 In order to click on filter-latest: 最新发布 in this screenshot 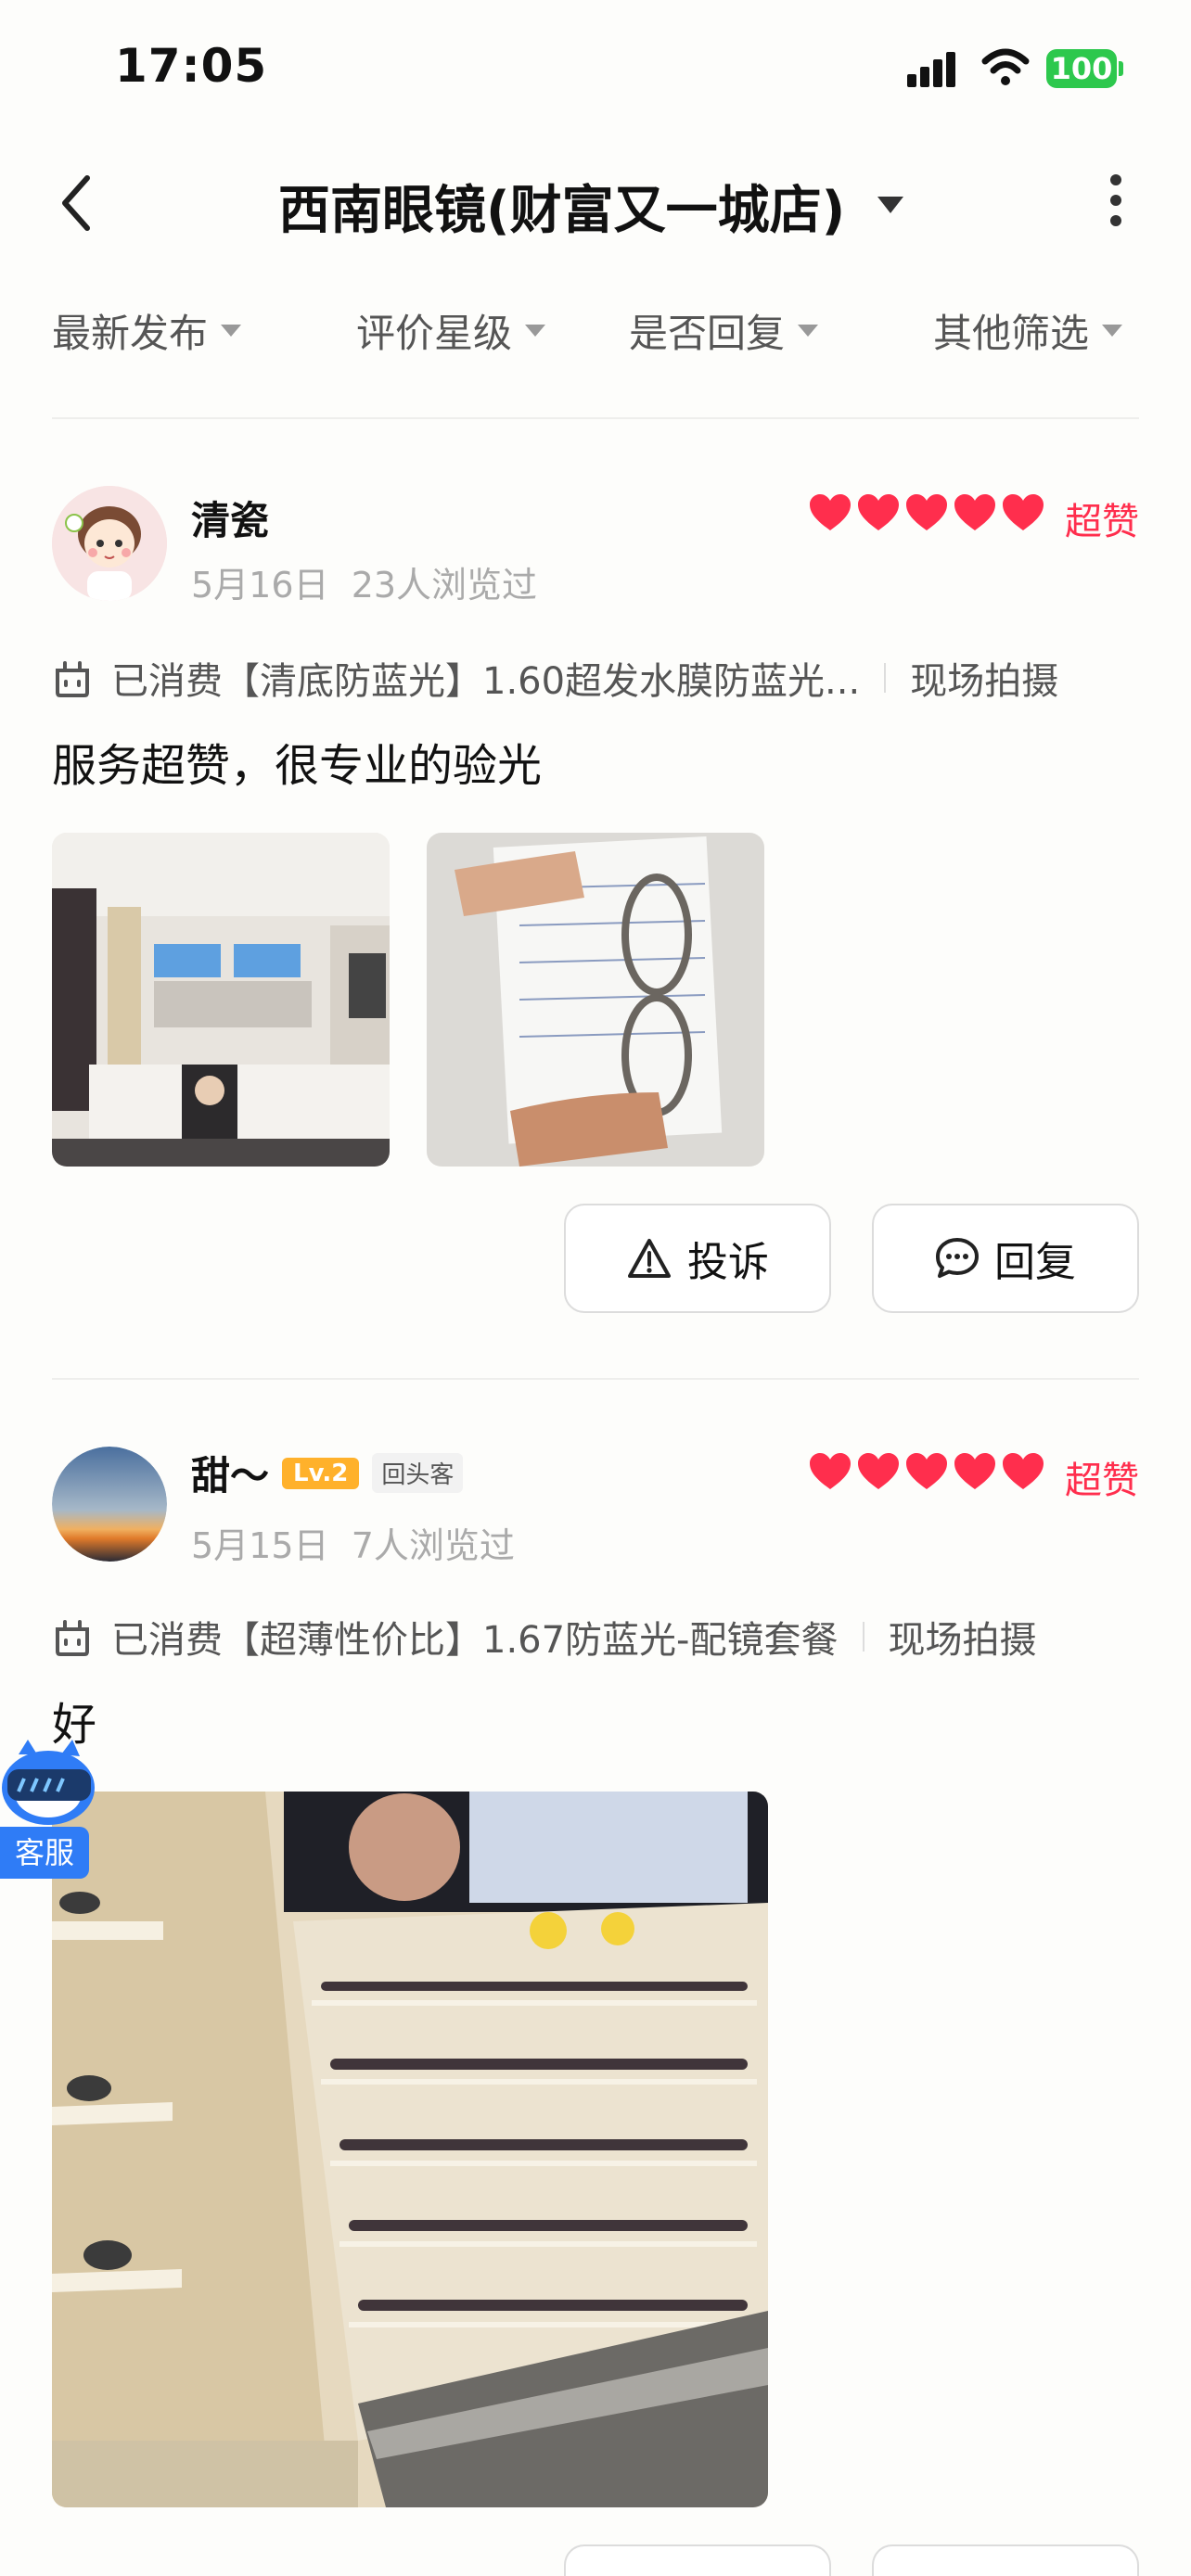, I will do `click(147, 331)`.